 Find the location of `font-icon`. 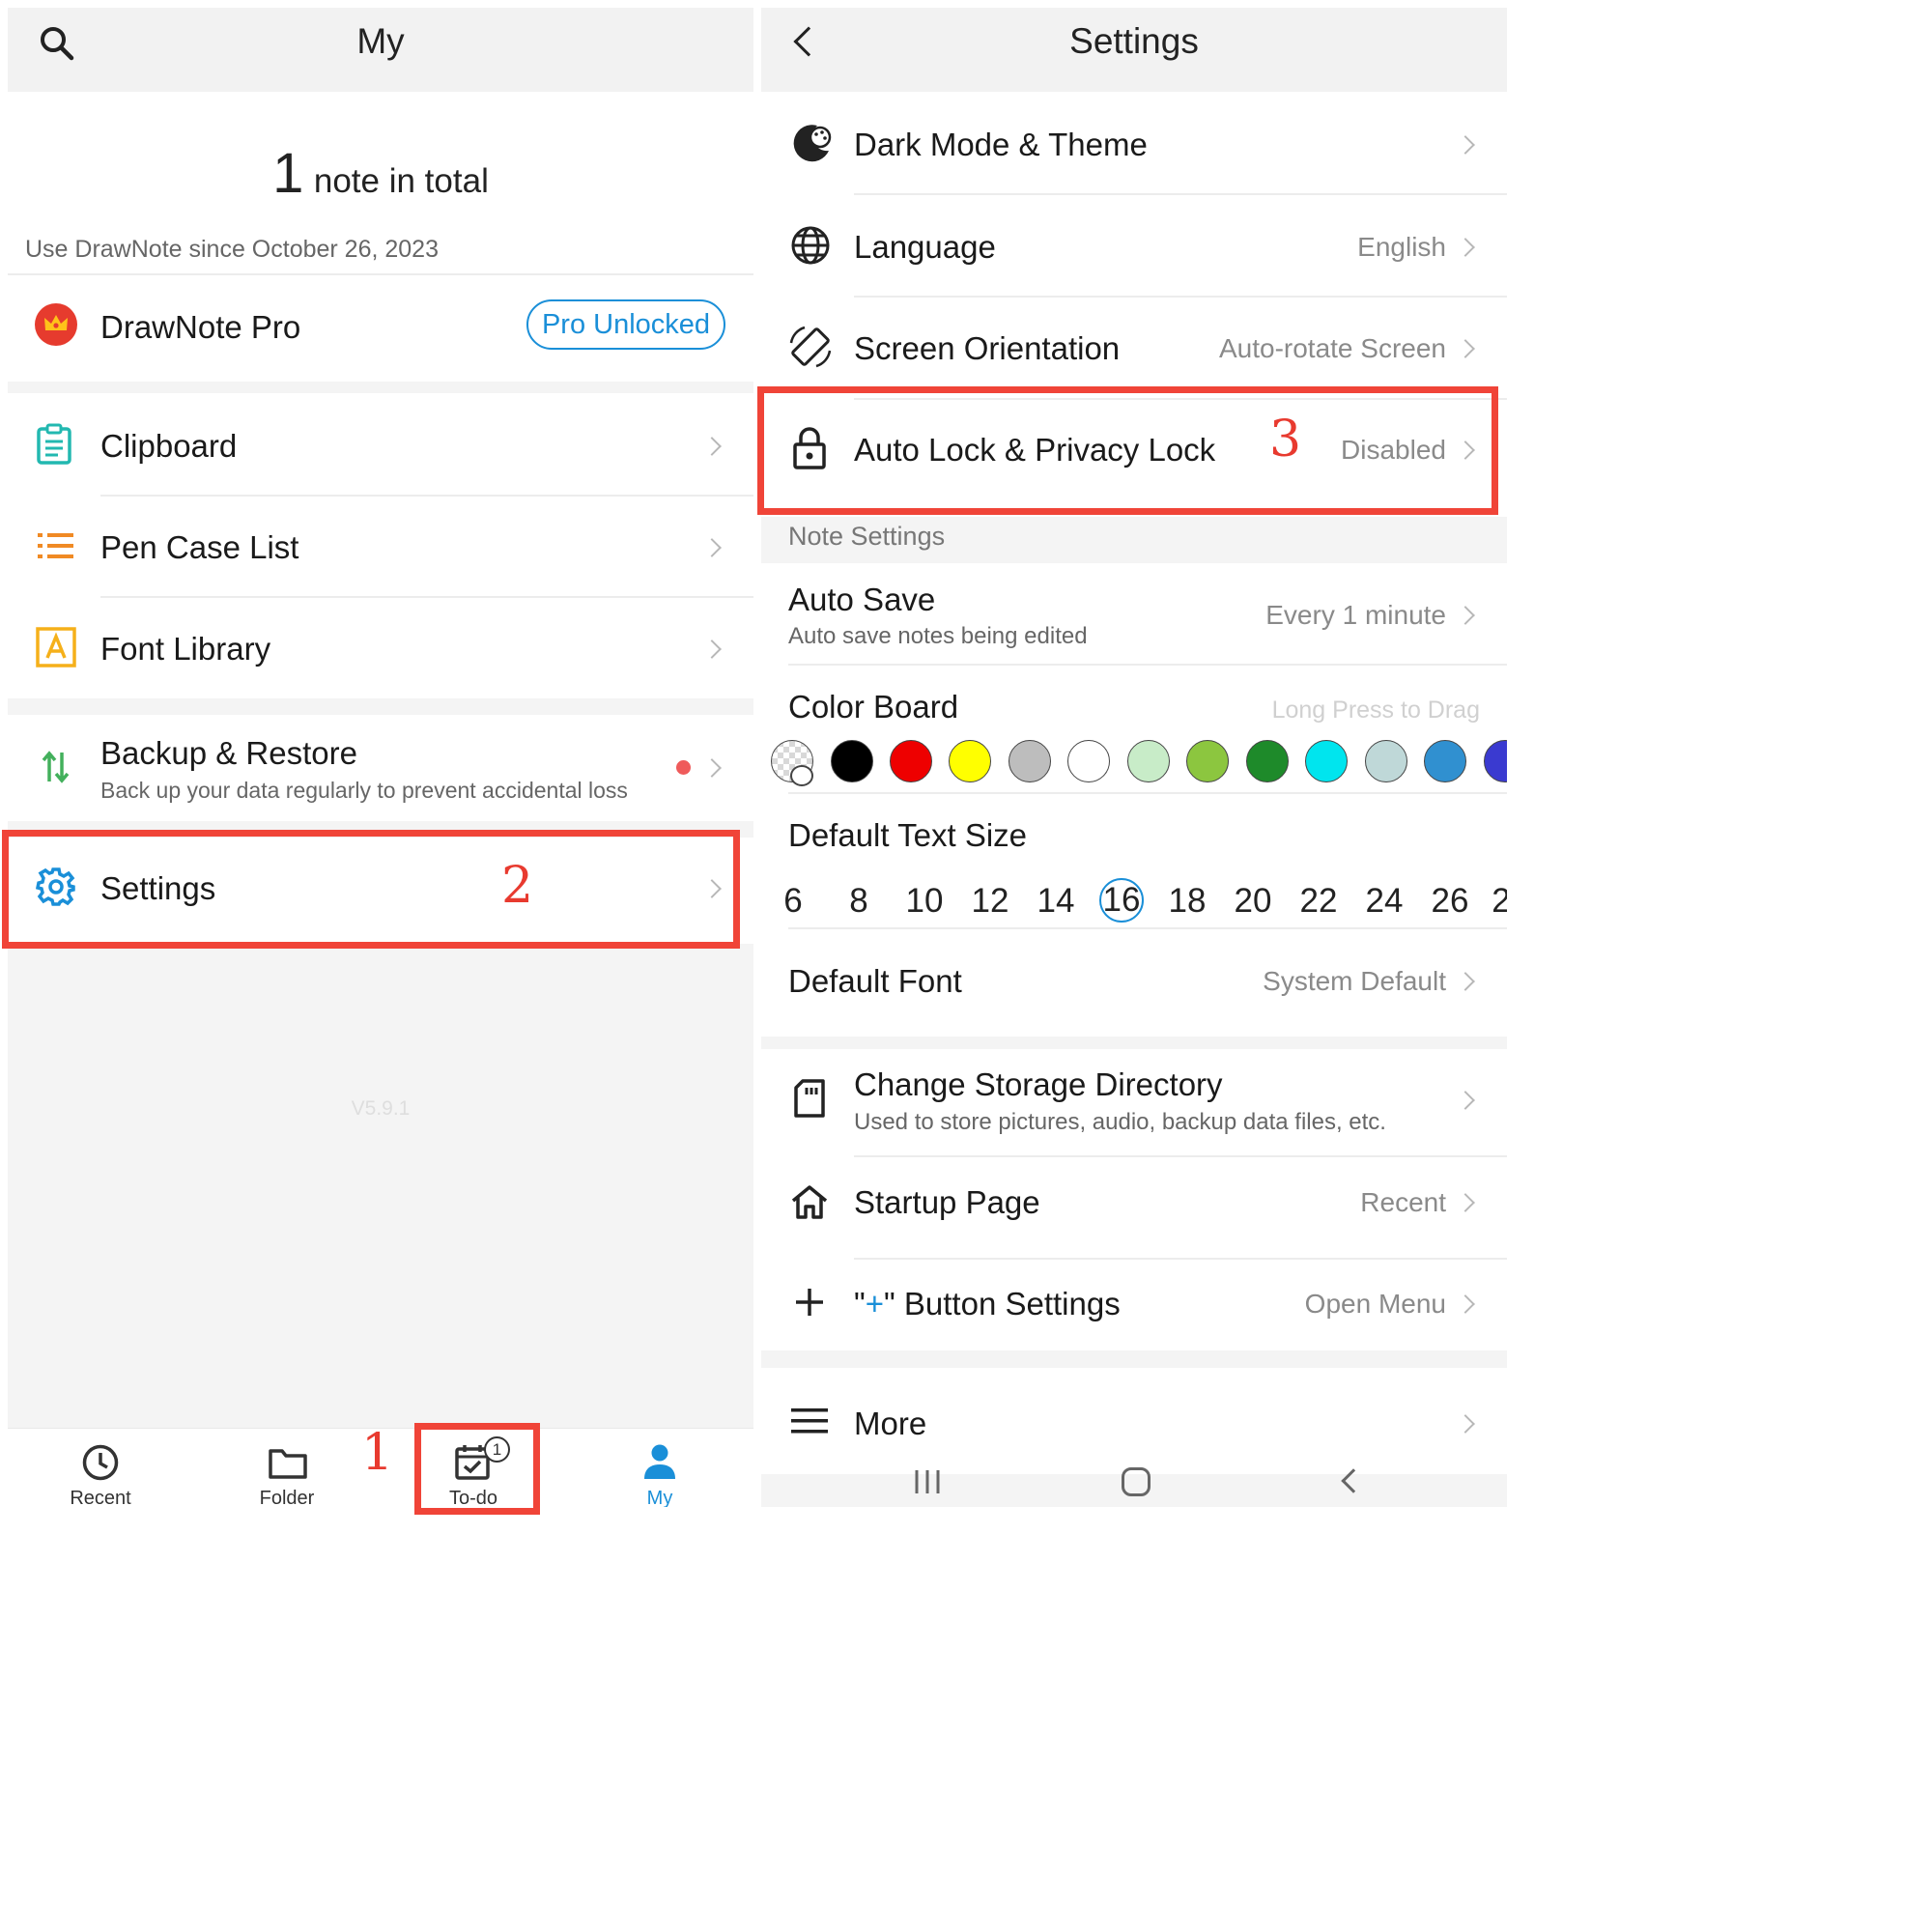

font-icon is located at coordinates (56, 647).